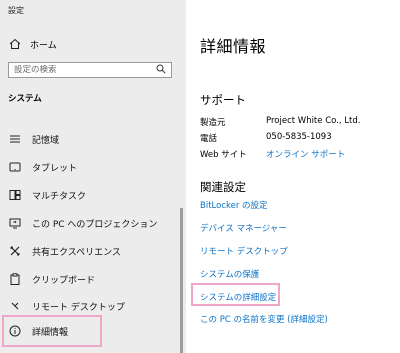 Image resolution: width=400 pixels, height=353 pixels. I want to click on online-support-link: オンライン サポート, so click(305, 154).